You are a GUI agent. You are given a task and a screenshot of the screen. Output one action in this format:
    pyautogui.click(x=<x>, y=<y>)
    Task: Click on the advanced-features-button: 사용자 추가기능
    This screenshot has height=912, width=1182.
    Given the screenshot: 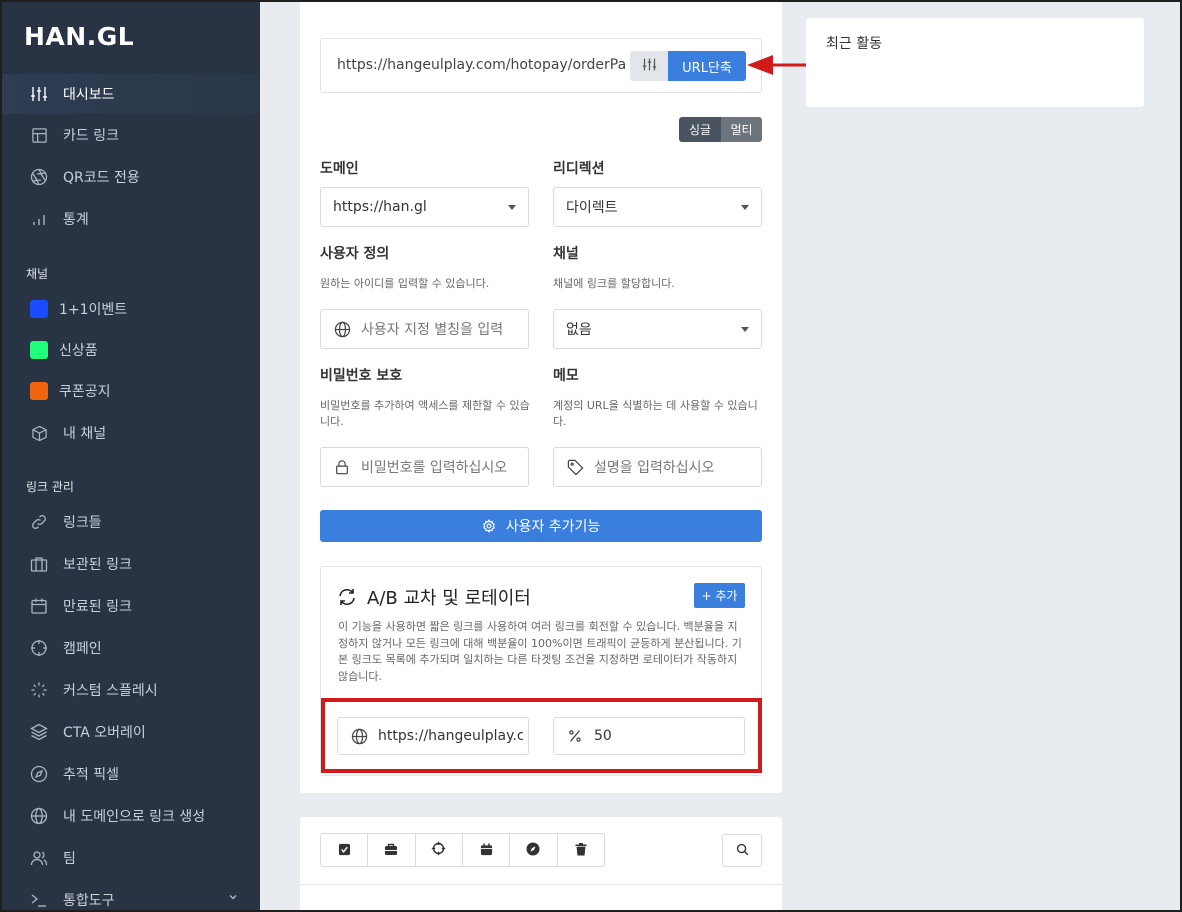 What is the action you would take?
    pyautogui.click(x=541, y=526)
    